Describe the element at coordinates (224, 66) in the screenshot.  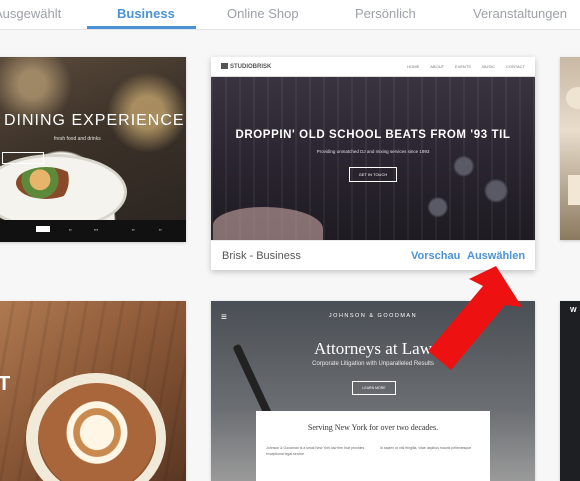
I see `logo-mark-icon` at that location.